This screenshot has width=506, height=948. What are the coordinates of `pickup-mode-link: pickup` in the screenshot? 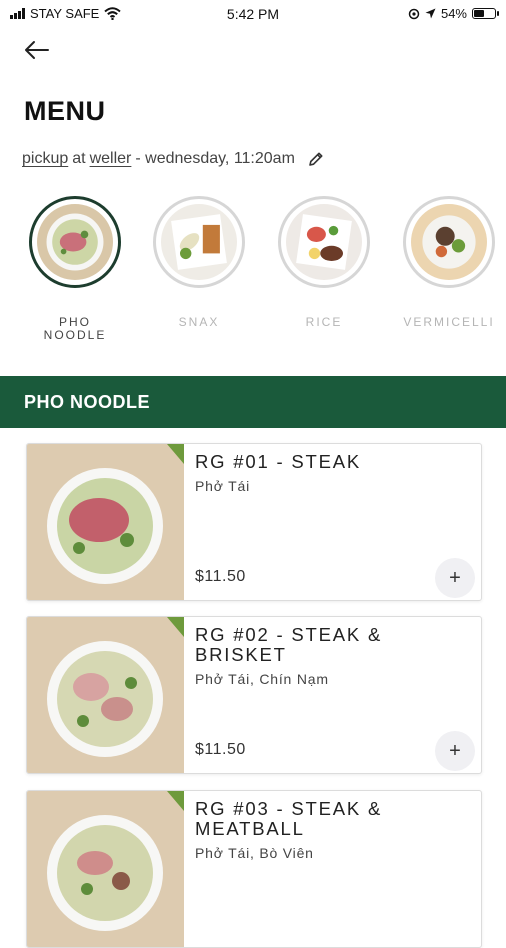 It's located at (45, 159).